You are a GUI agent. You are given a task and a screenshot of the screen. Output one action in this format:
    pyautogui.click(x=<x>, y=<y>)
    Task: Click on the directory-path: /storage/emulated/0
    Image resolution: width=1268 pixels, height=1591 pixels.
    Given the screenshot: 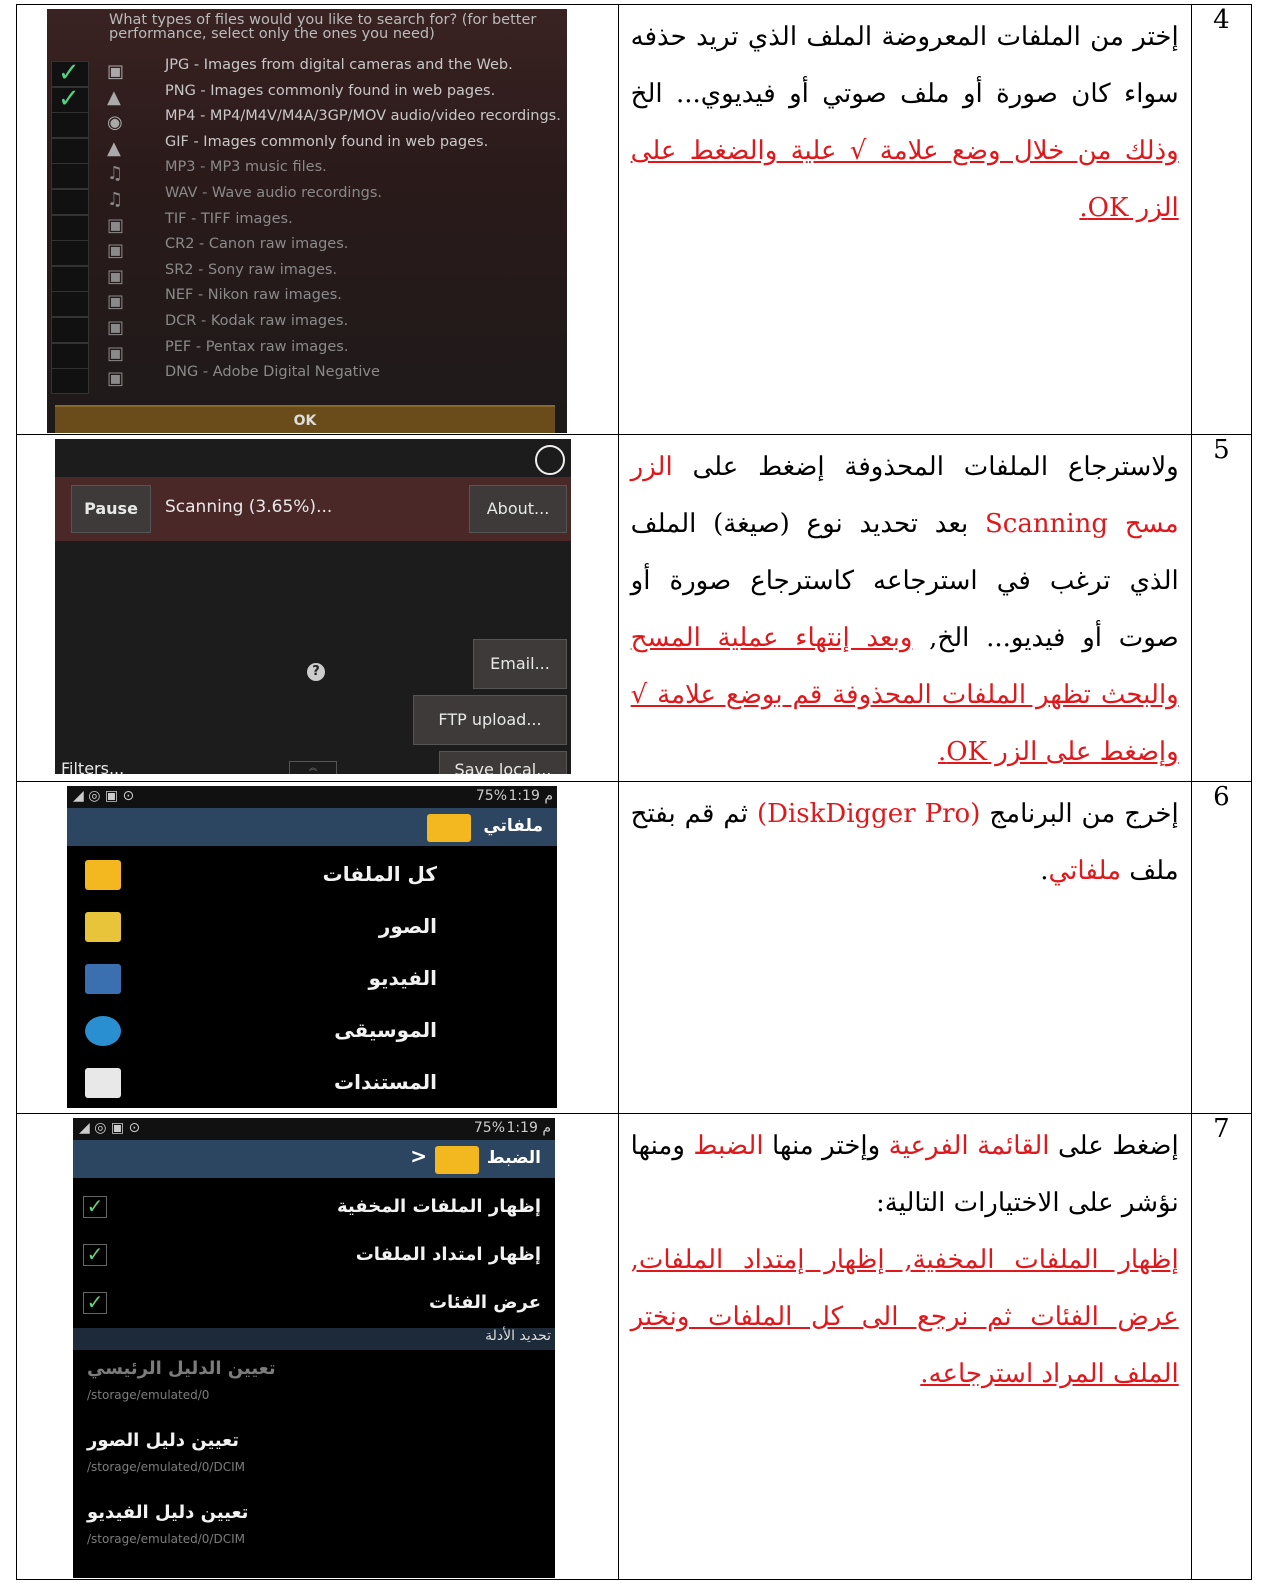 What is the action you would take?
    pyautogui.click(x=148, y=1395)
    